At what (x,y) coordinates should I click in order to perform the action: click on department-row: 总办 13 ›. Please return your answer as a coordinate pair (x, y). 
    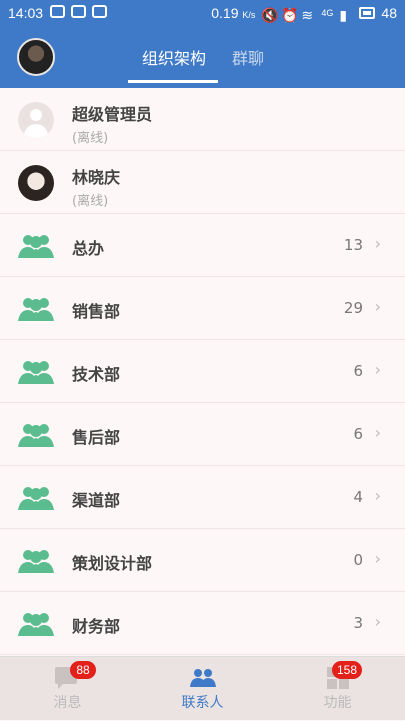
    Looking at the image, I should click on (202, 245).